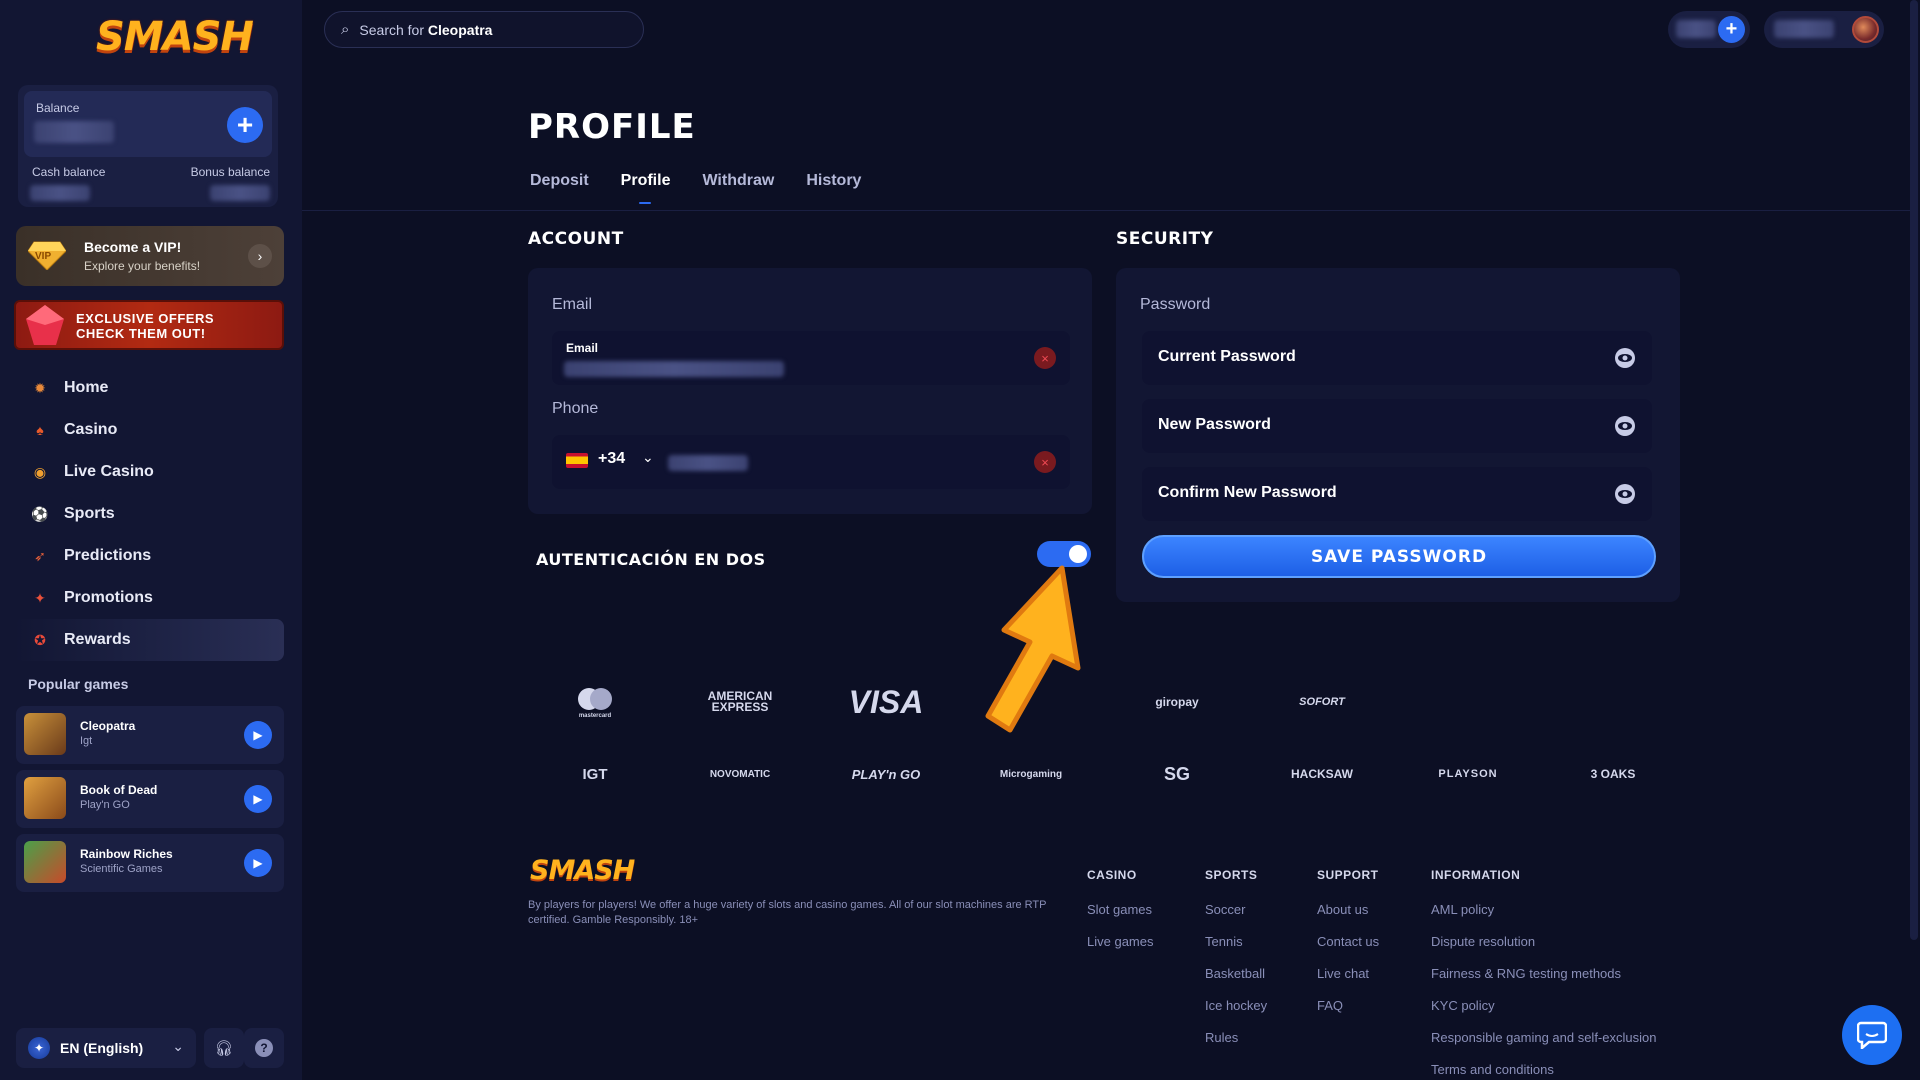 The image size is (1920, 1080). What do you see at coordinates (572, 304) in the screenshot?
I see `email-section-label: Email` at bounding box center [572, 304].